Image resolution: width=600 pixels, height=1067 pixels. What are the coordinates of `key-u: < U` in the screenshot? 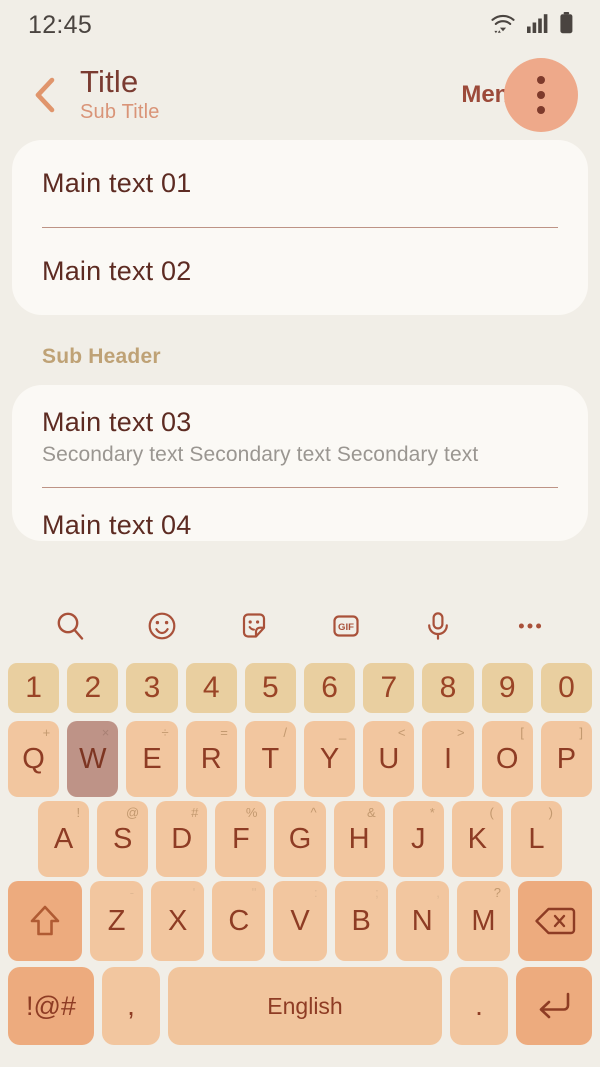 It's located at (389, 759).